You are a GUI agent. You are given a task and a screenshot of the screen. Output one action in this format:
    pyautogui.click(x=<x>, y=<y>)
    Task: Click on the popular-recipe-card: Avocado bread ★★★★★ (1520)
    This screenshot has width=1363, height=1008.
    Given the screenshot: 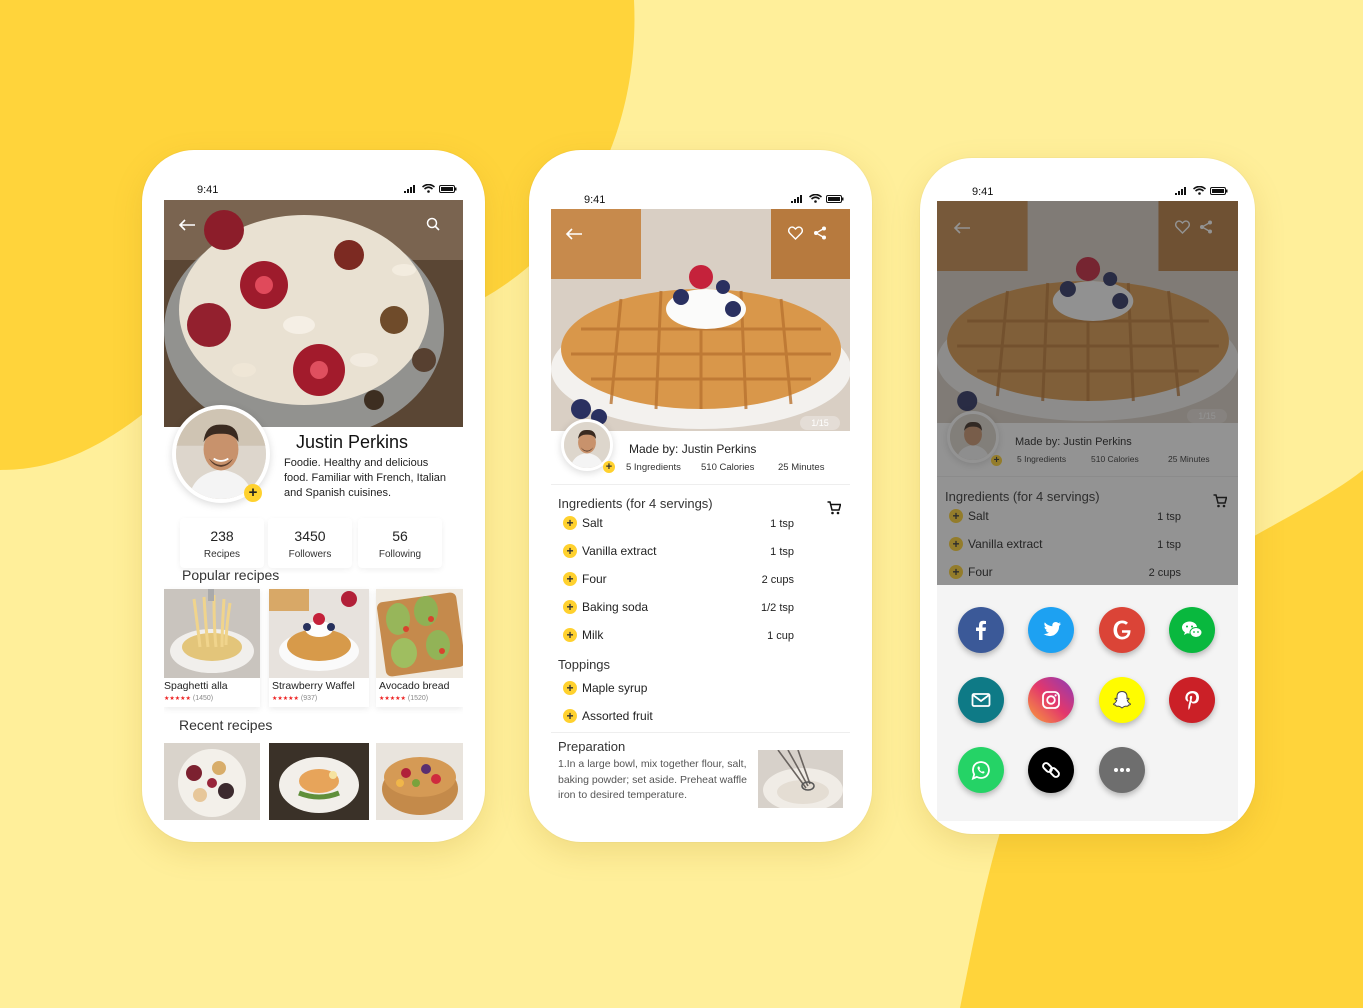 What is the action you would take?
    pyautogui.click(x=419, y=648)
    